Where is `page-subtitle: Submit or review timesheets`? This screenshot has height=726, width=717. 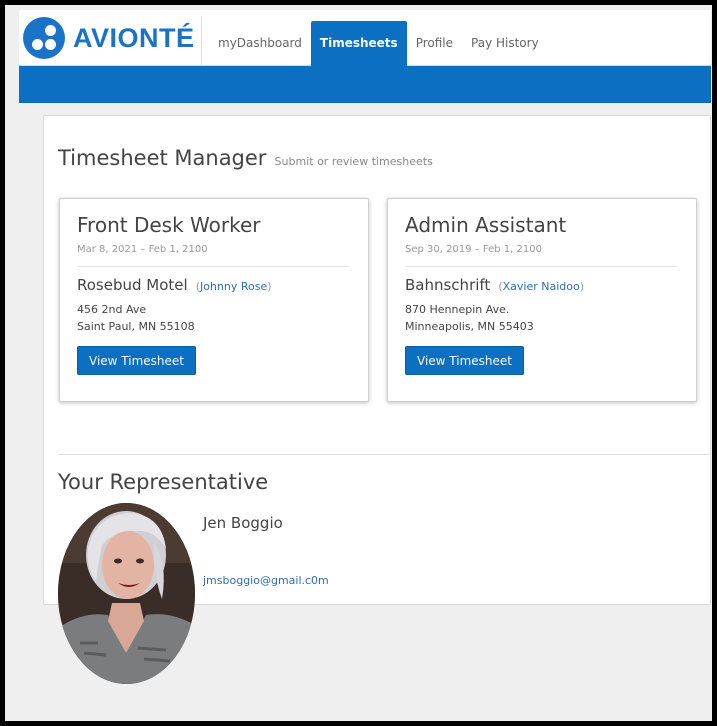
page-subtitle: Submit or review timesheets is located at coordinates (353, 161).